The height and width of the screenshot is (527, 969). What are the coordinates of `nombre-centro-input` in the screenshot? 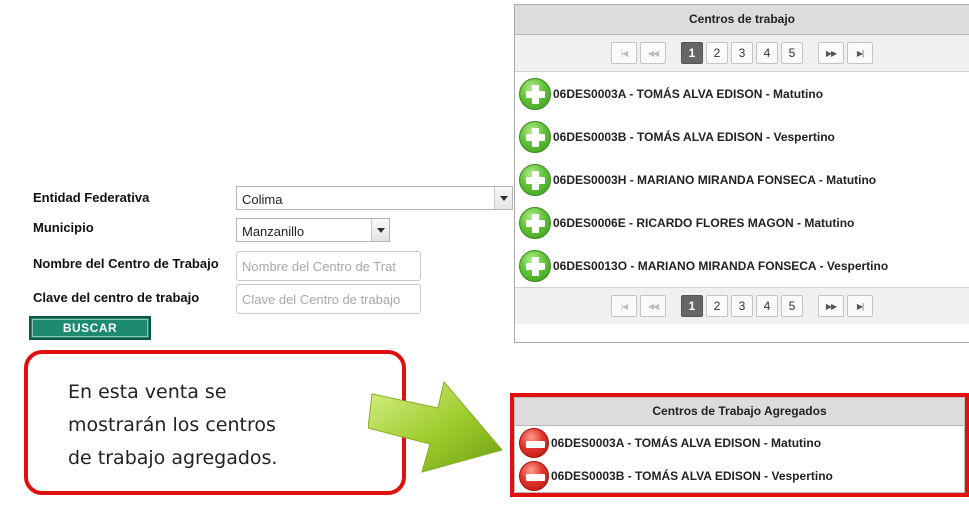 It's located at (328, 266).